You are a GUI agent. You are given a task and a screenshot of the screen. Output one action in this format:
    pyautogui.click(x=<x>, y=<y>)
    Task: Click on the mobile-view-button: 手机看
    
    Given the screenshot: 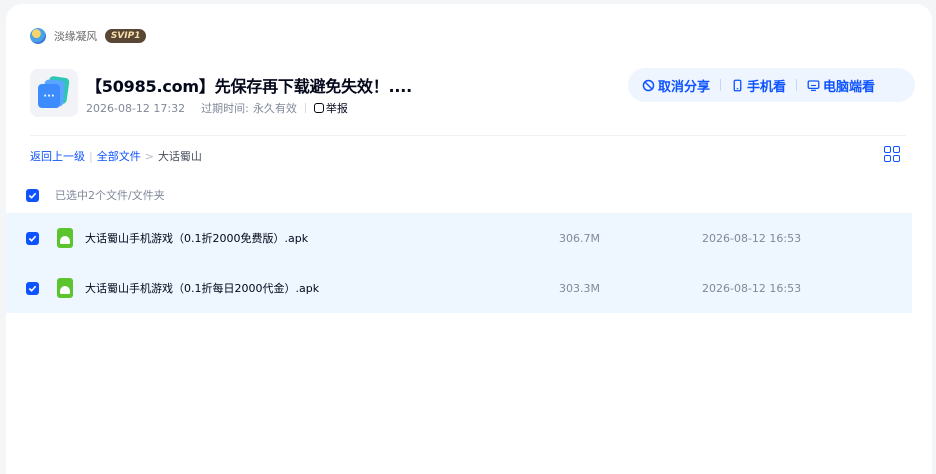 What is the action you would take?
    pyautogui.click(x=758, y=85)
    